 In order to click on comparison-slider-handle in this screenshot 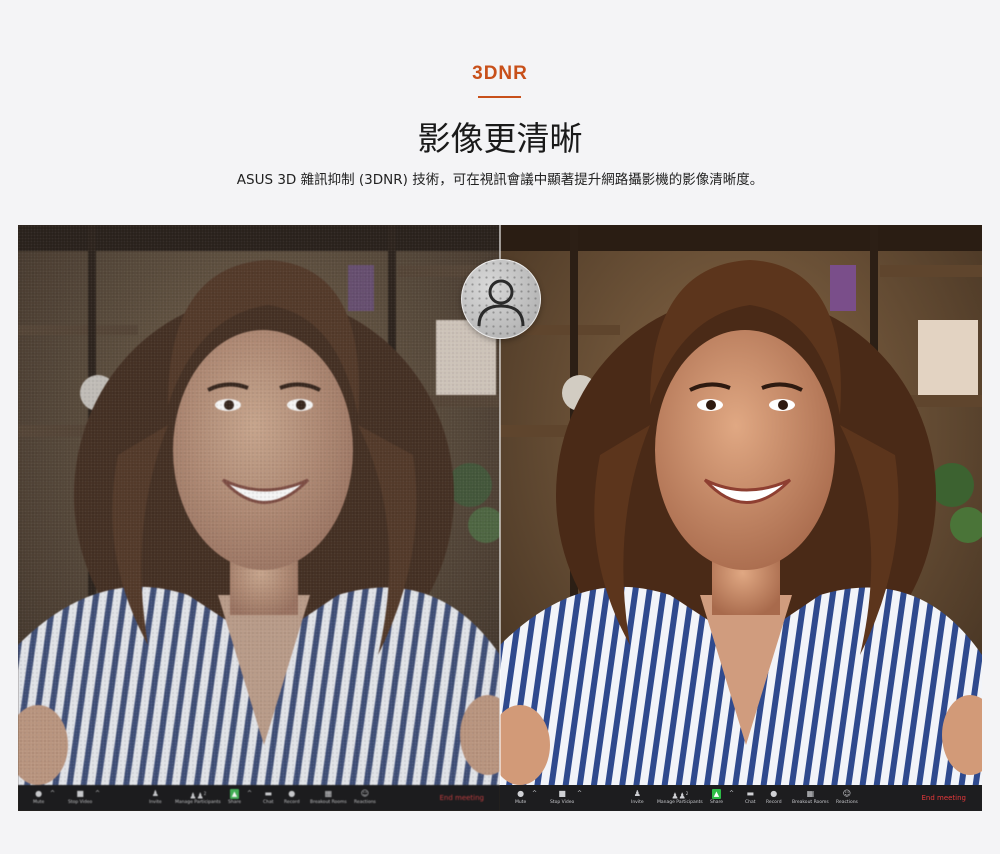, I will do `click(501, 299)`.